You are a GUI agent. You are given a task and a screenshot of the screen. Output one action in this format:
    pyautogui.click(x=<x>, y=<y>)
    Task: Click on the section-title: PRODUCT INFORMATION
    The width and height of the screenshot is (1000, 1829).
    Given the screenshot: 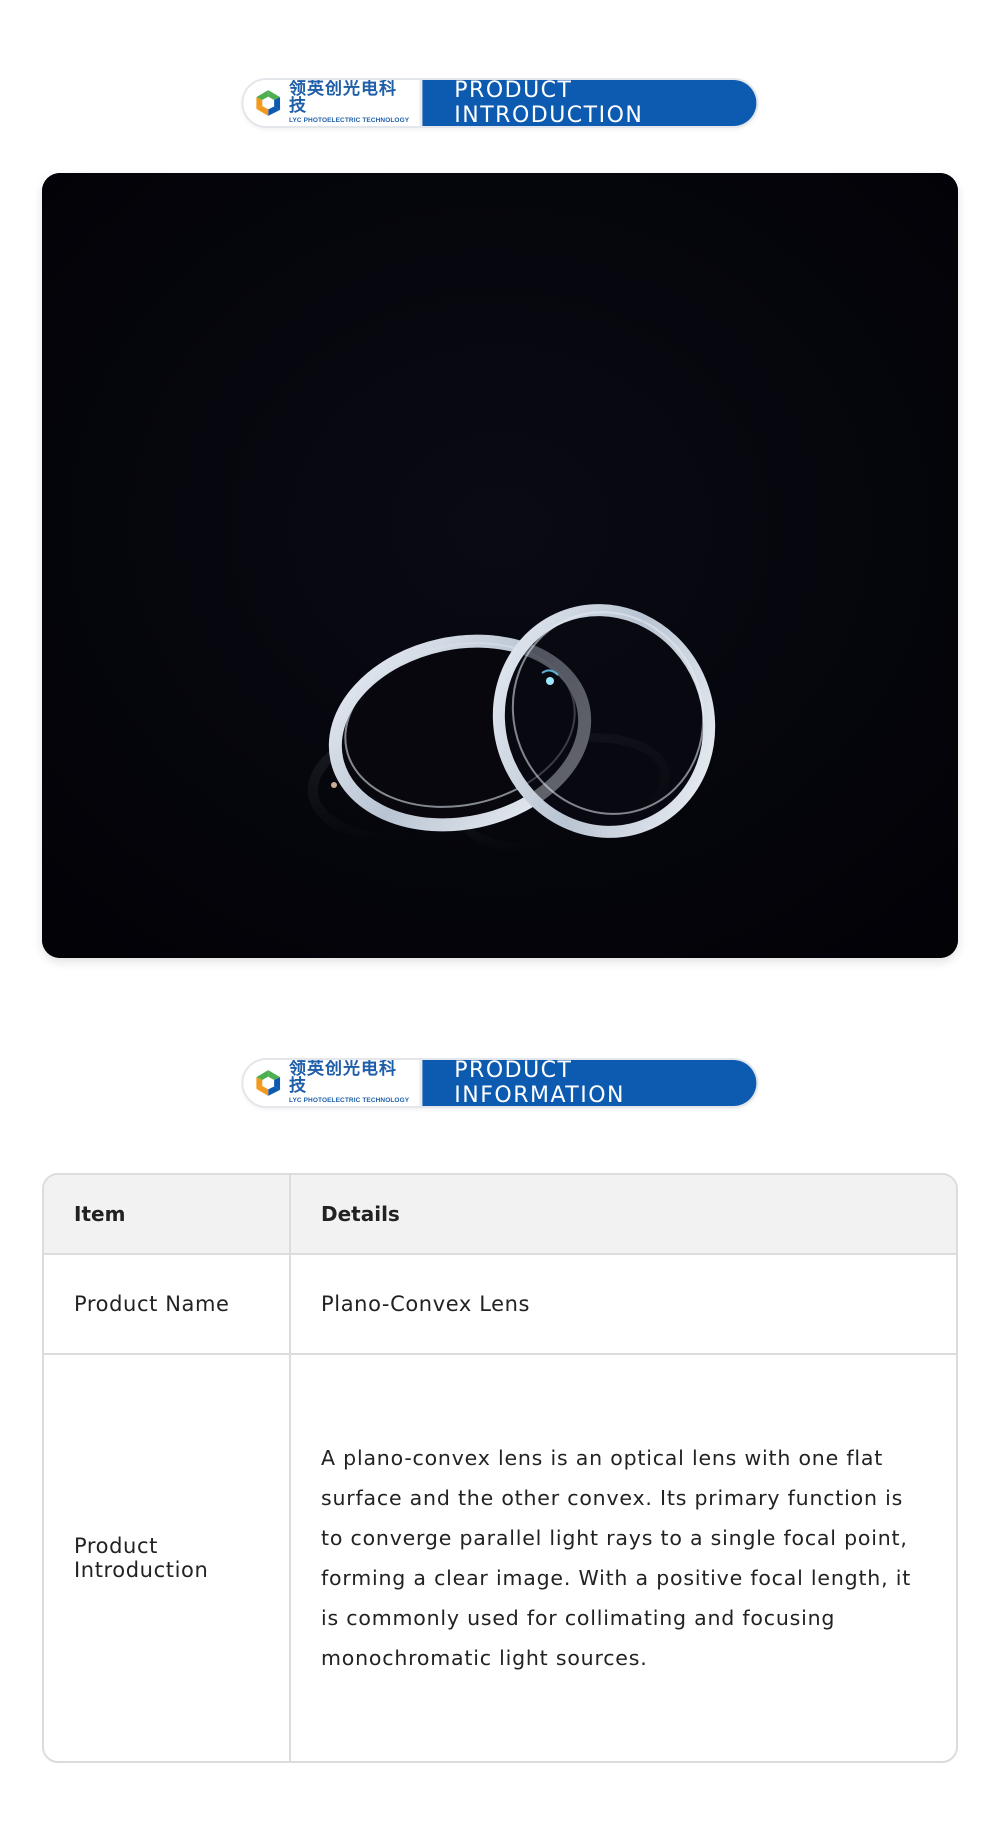 What is the action you would take?
    pyautogui.click(x=589, y=1083)
    